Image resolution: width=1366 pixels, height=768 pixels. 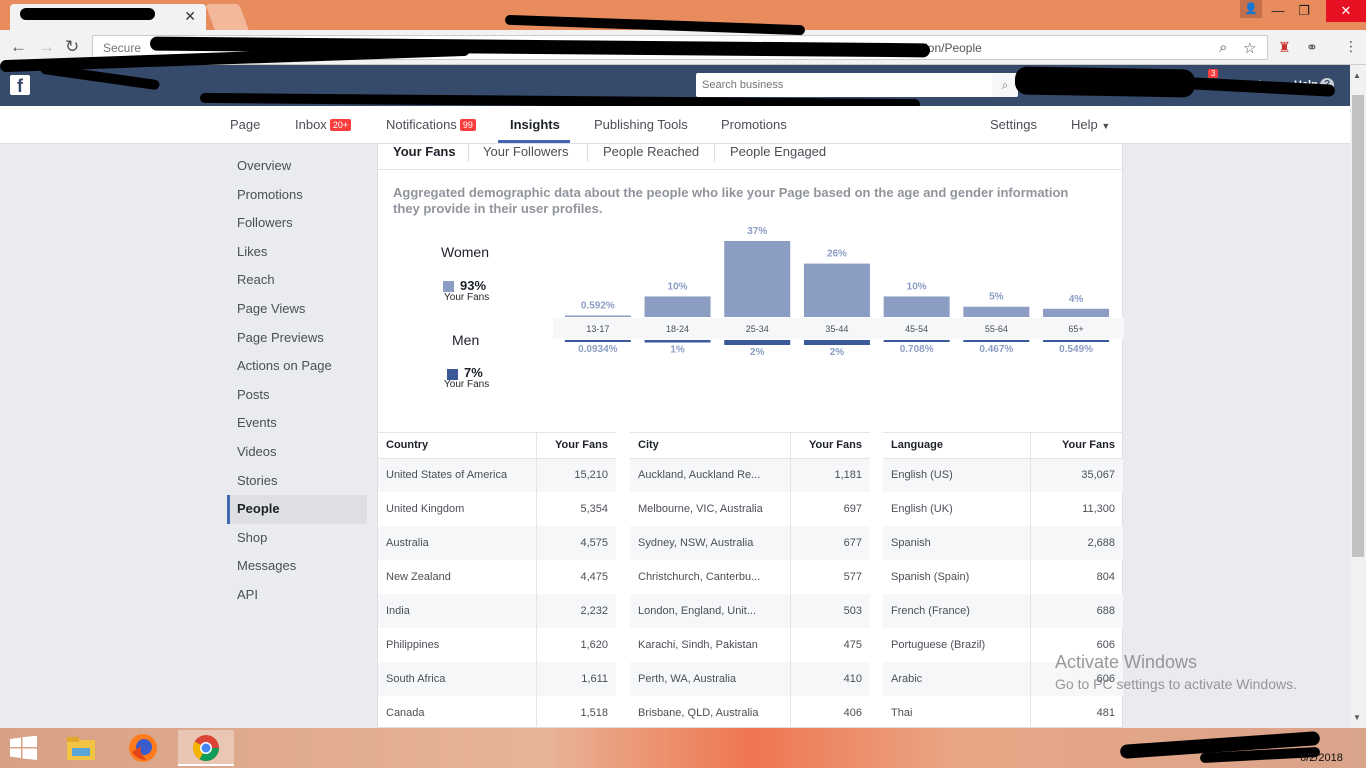 I want to click on new-tab-button, so click(x=227, y=17).